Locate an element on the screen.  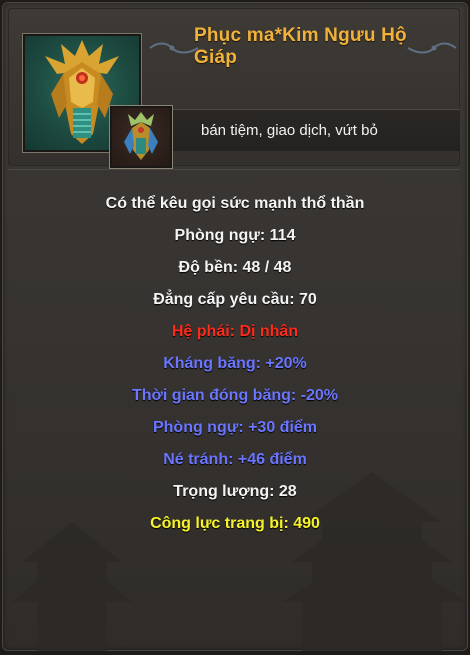
right-ornament-icon is located at coordinates (432, 48).